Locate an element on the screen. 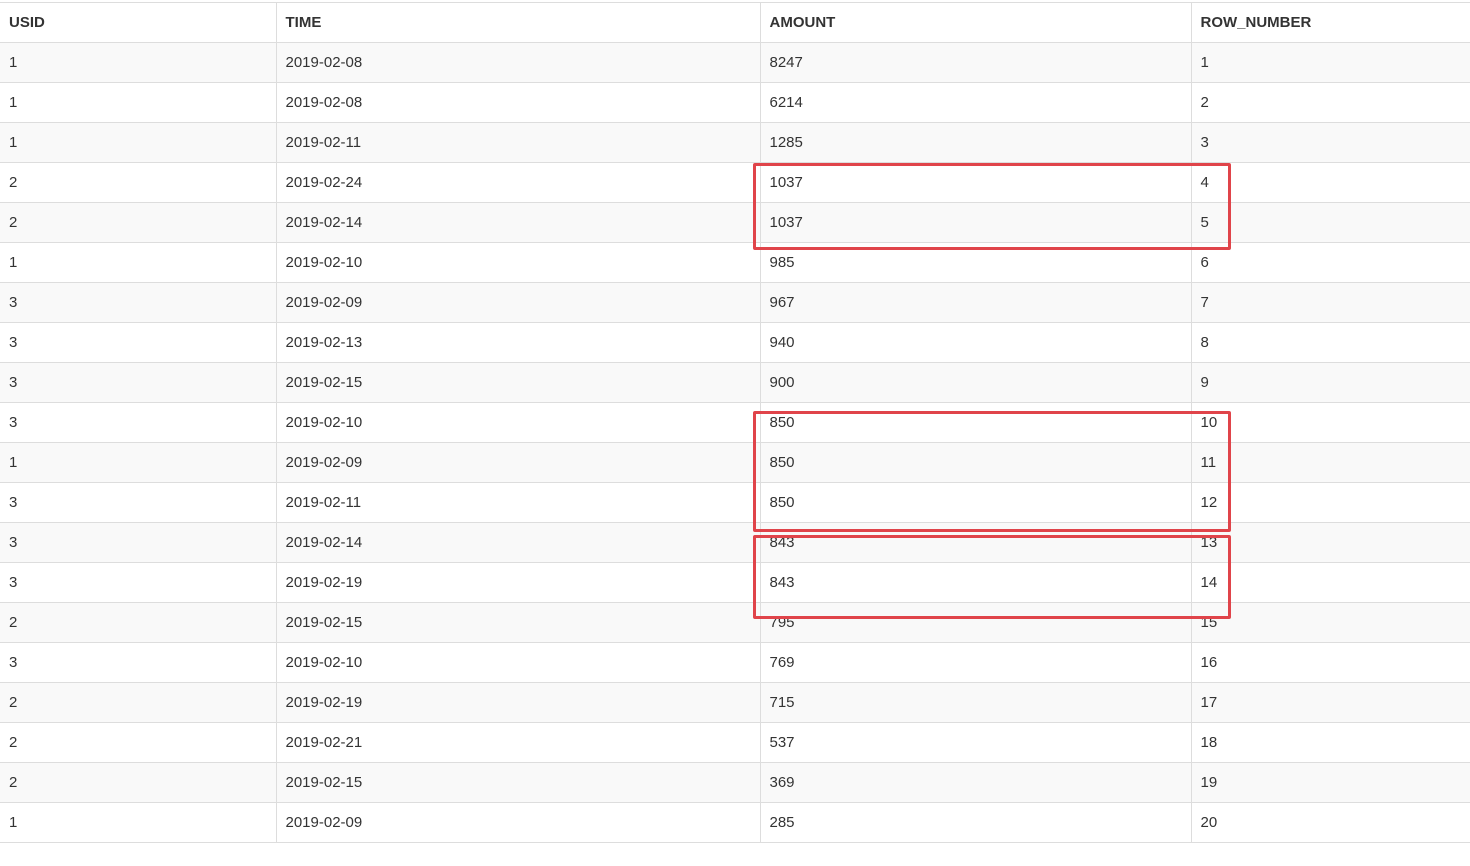 This screenshot has width=1470, height=866. table-row: 3 2019-02-11 850 12 is located at coordinates (735, 502).